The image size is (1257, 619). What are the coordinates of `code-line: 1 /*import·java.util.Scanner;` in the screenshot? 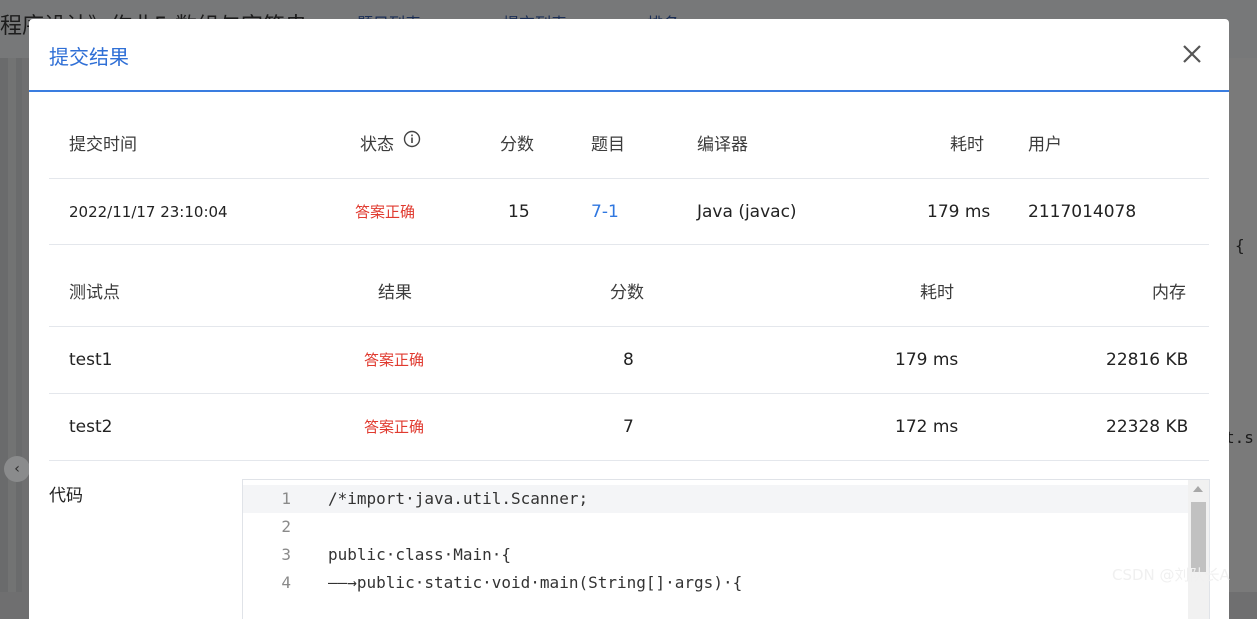 It's located at (715, 499).